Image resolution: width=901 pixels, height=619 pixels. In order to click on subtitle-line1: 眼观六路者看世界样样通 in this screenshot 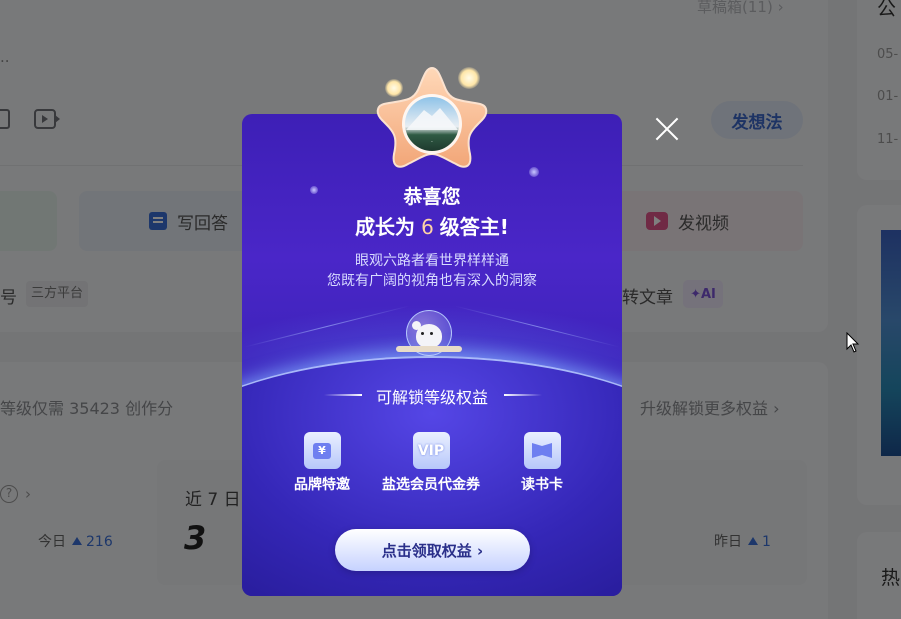, I will do `click(432, 261)`.